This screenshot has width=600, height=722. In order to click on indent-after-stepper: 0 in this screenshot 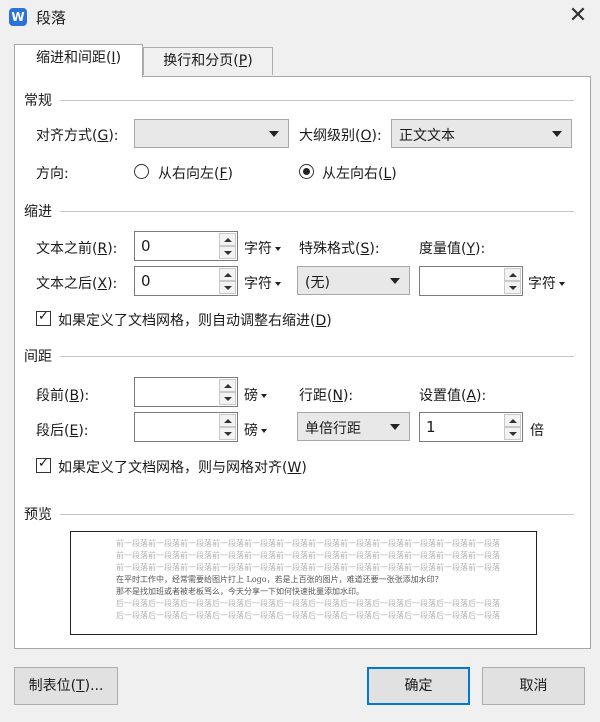, I will do `click(186, 281)`.